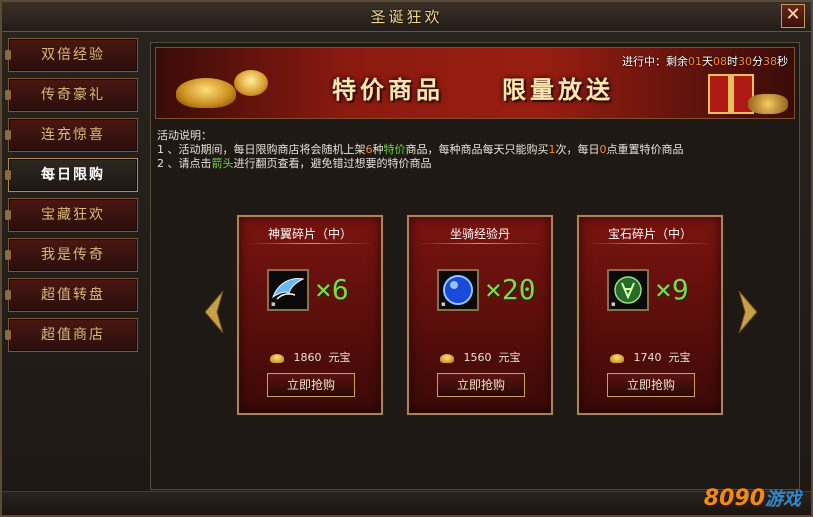 The height and width of the screenshot is (517, 813). What do you see at coordinates (695, 61) in the screenshot?
I see `countdown-days: 01` at bounding box center [695, 61].